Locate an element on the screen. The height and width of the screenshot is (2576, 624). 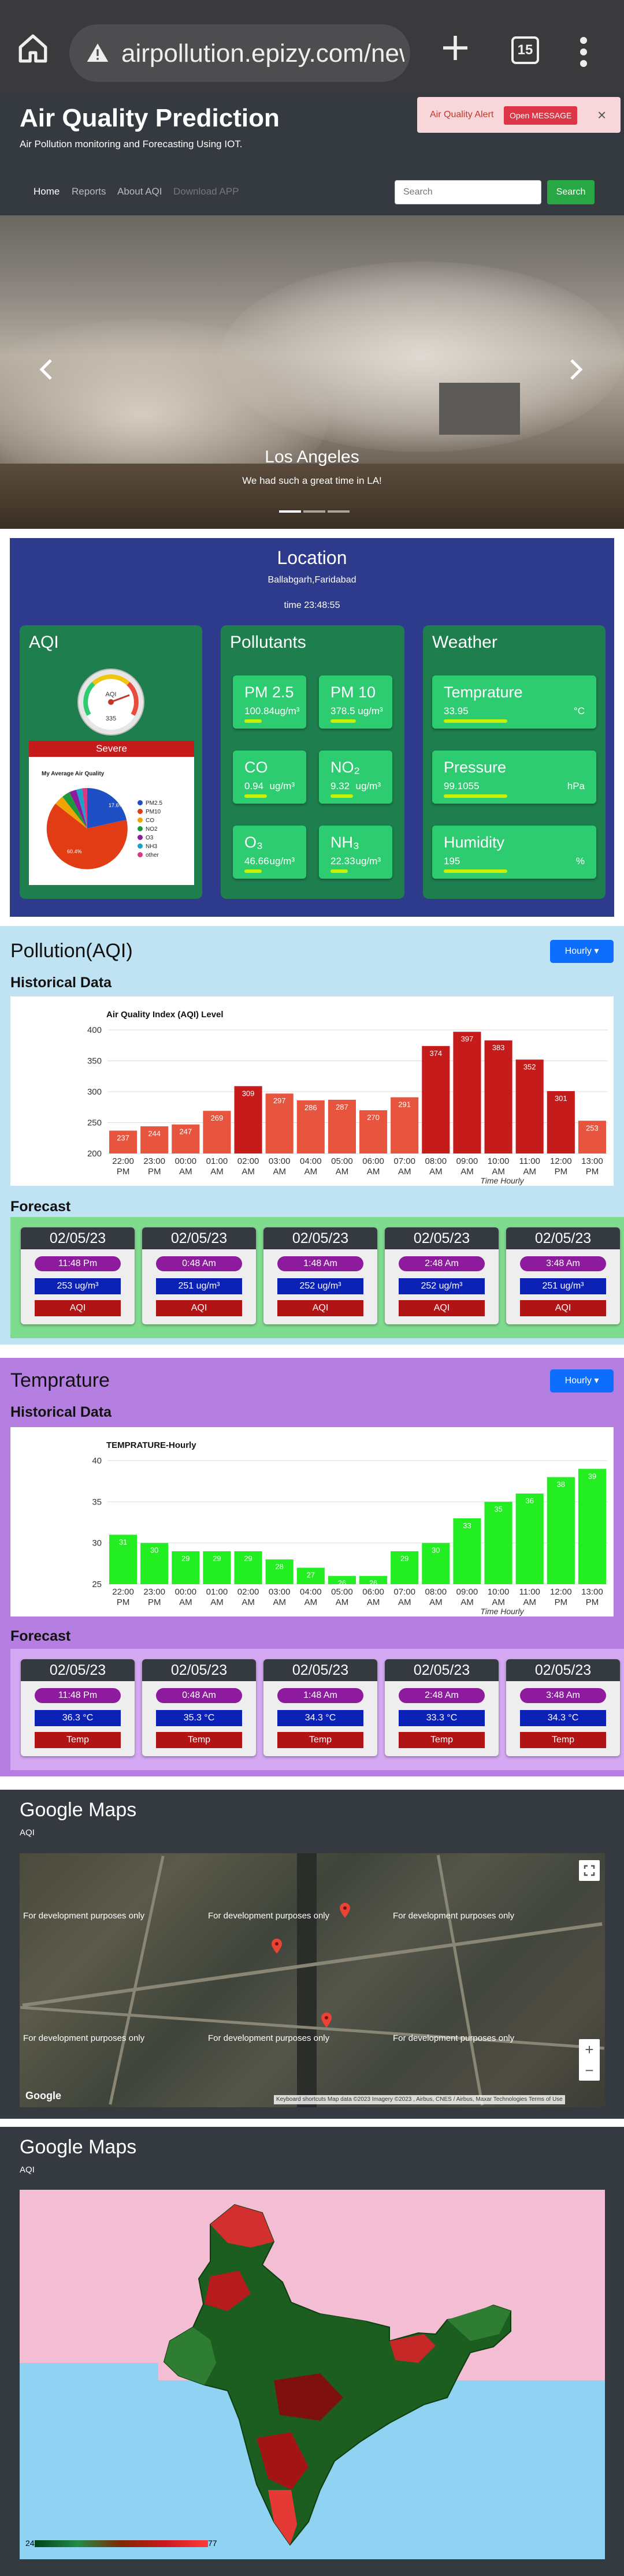
metric-label: NO₂ is located at coordinates (345, 767).